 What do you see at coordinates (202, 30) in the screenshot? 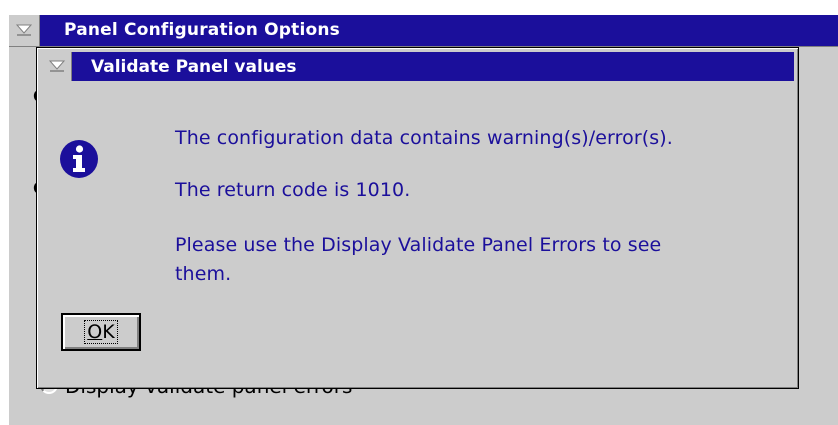
I see `parent-window-title: Panel Configuration Options` at bounding box center [202, 30].